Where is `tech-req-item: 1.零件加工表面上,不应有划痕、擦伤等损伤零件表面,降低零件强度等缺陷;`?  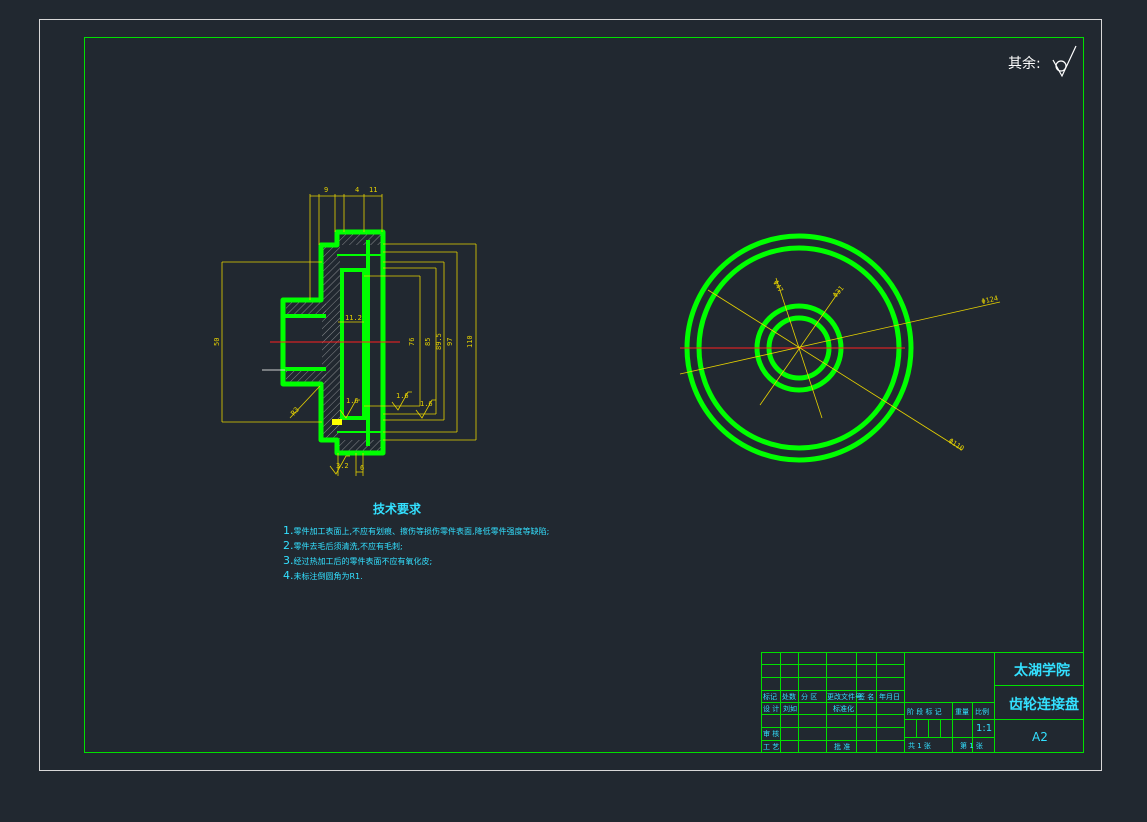
tech-req-item: 1.零件加工表面上,不应有划痕、擦伤等损伤零件表面,降低零件强度等缺陷; is located at coordinates (416, 530).